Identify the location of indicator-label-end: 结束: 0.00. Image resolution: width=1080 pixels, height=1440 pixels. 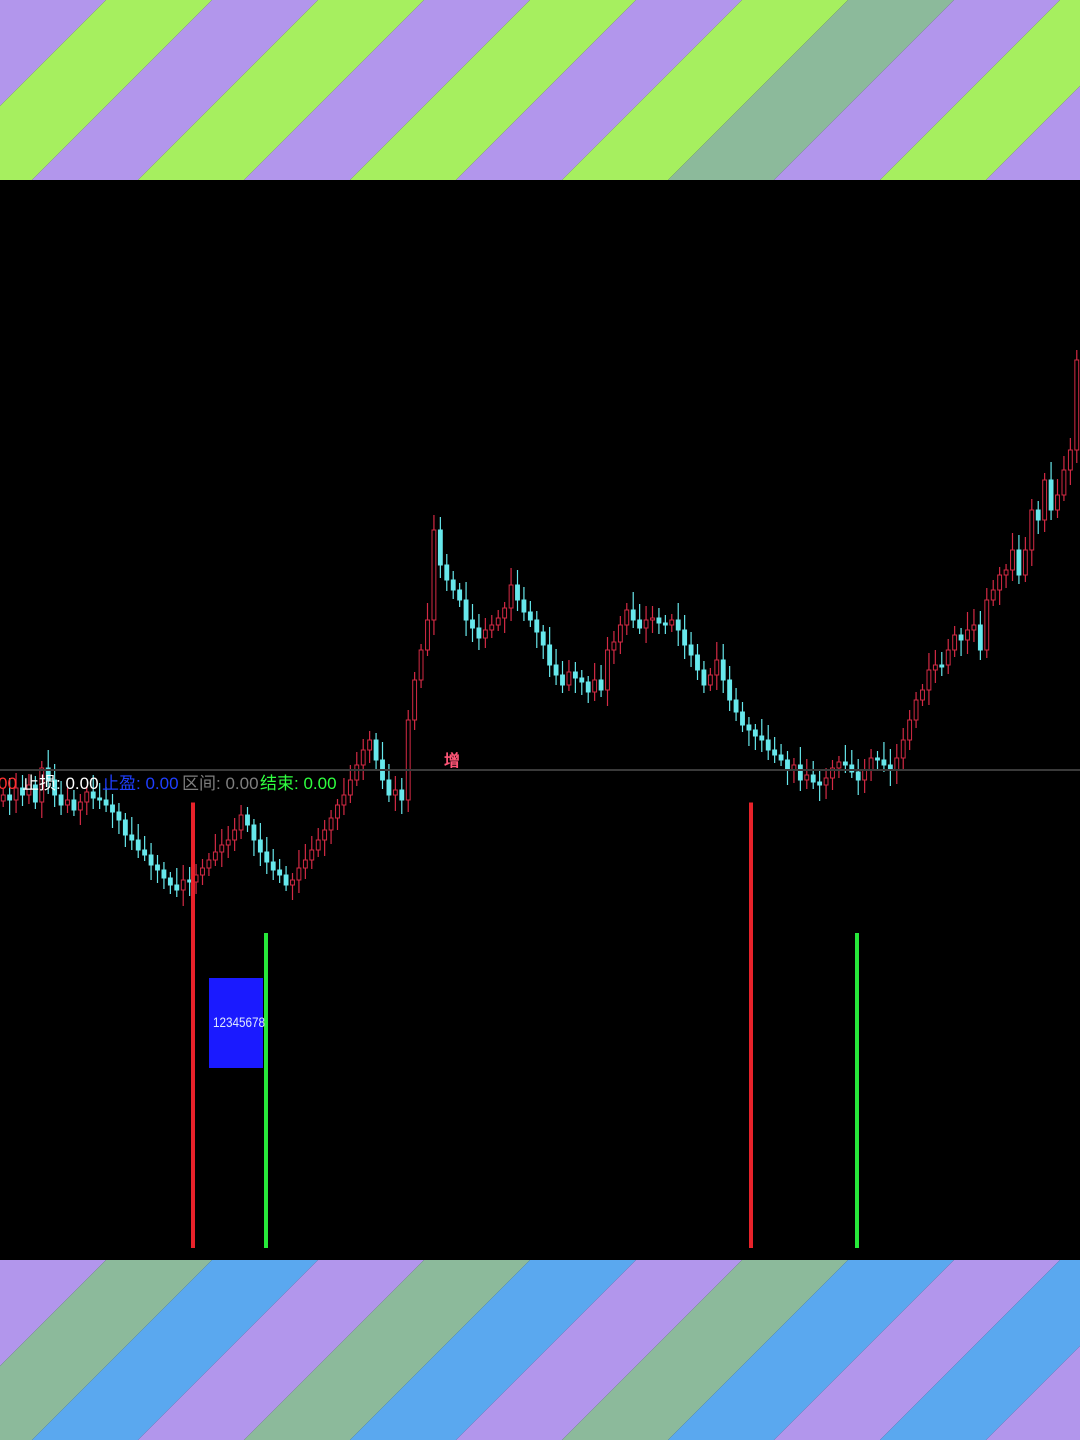
(298, 783).